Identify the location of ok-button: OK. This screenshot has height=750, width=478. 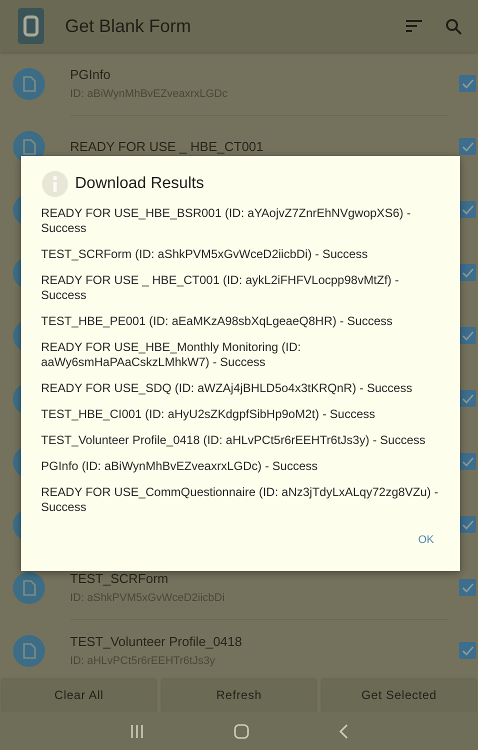
(426, 540).